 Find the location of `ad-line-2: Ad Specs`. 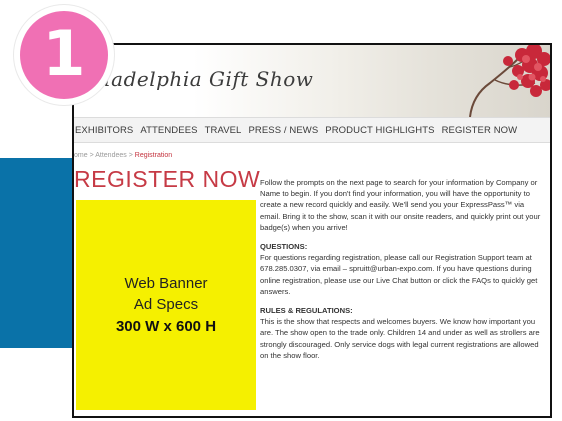

ad-line-2: Ad Specs is located at coordinates (166, 304).